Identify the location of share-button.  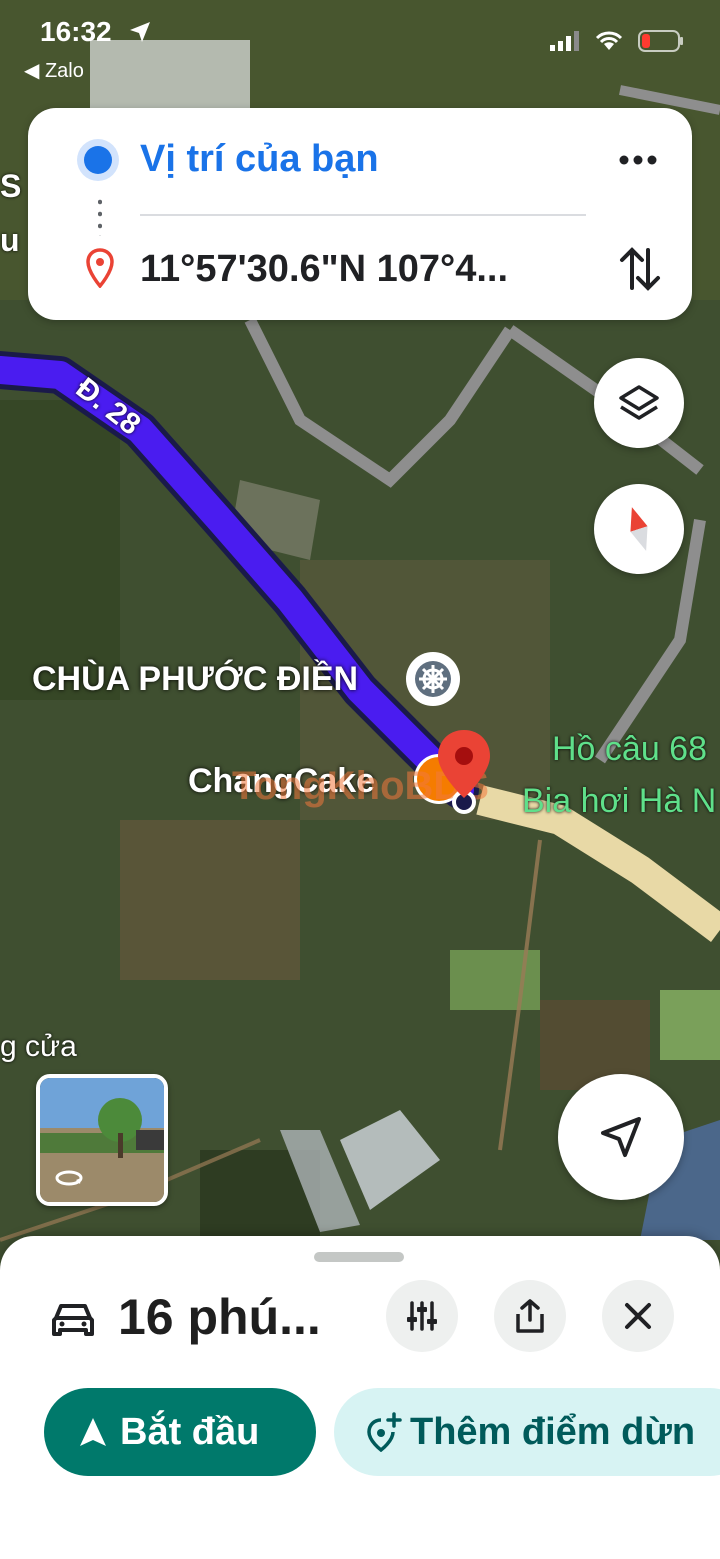
(530, 1316).